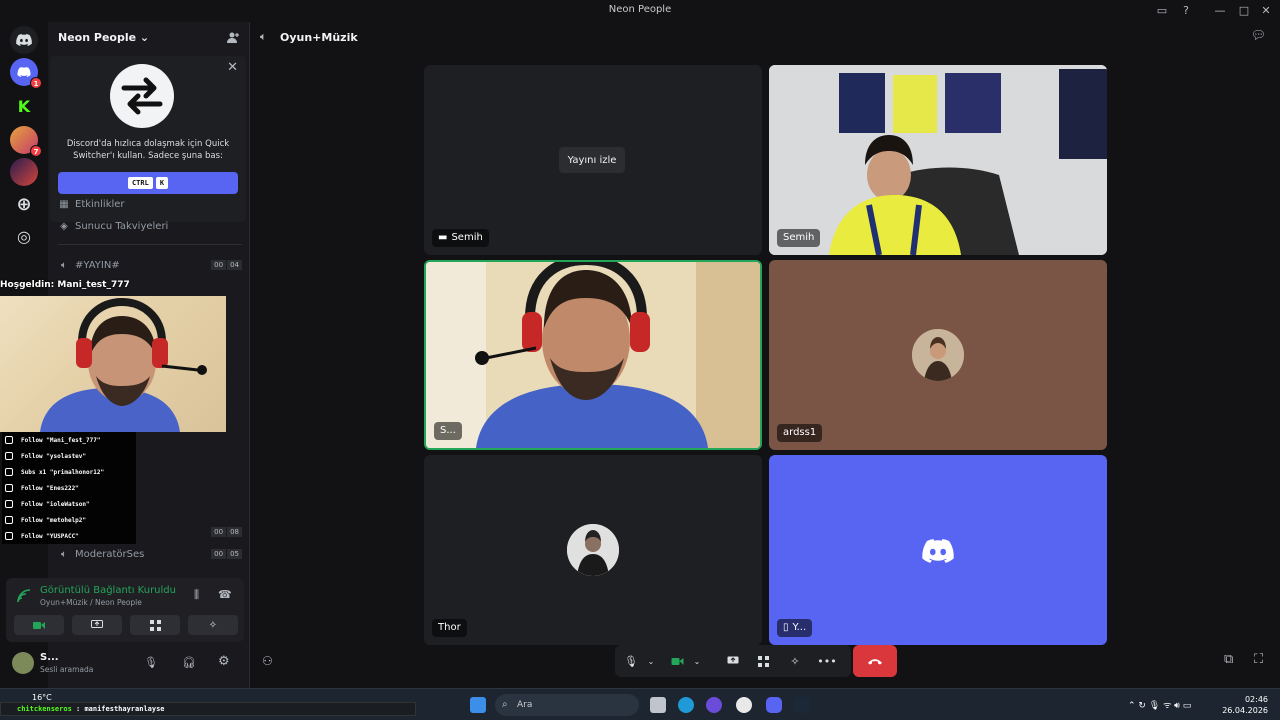  I want to click on marquee-text: manifesthayranlayse, so click(124, 709).